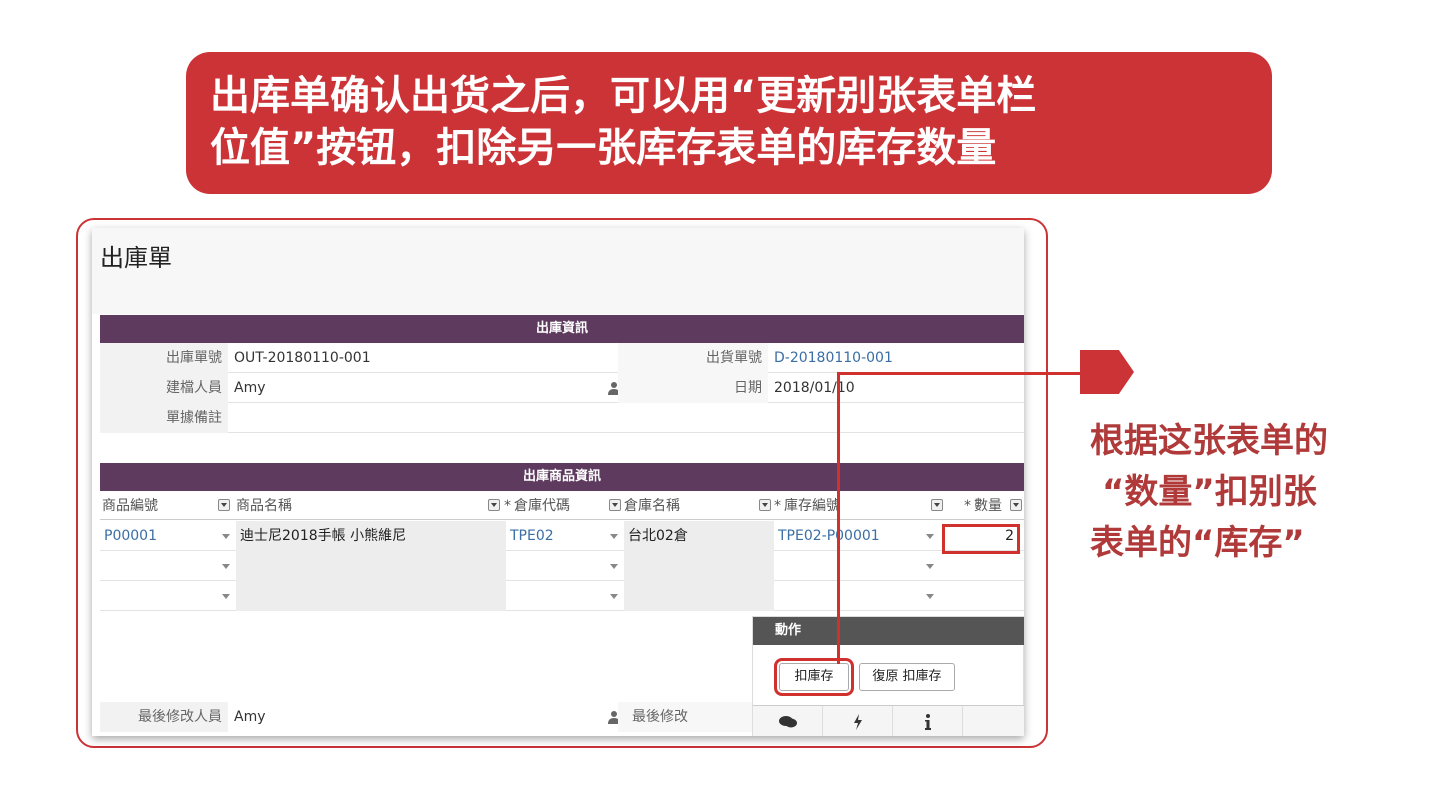 The width and height of the screenshot is (1440, 810). I want to click on col-product-name: 商品名稱, so click(264, 506).